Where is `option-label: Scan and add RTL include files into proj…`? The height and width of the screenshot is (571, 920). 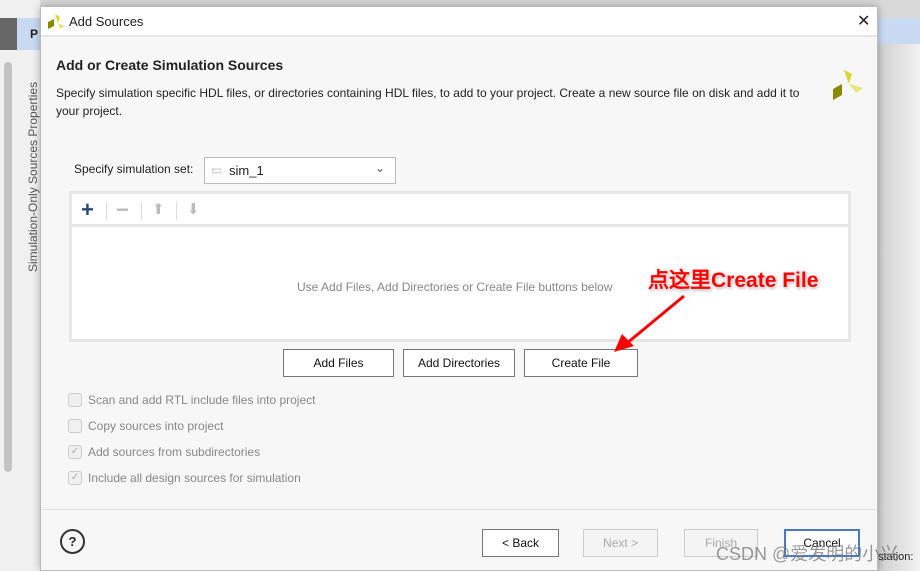 option-label: Scan and add RTL include files into proj… is located at coordinates (202, 400).